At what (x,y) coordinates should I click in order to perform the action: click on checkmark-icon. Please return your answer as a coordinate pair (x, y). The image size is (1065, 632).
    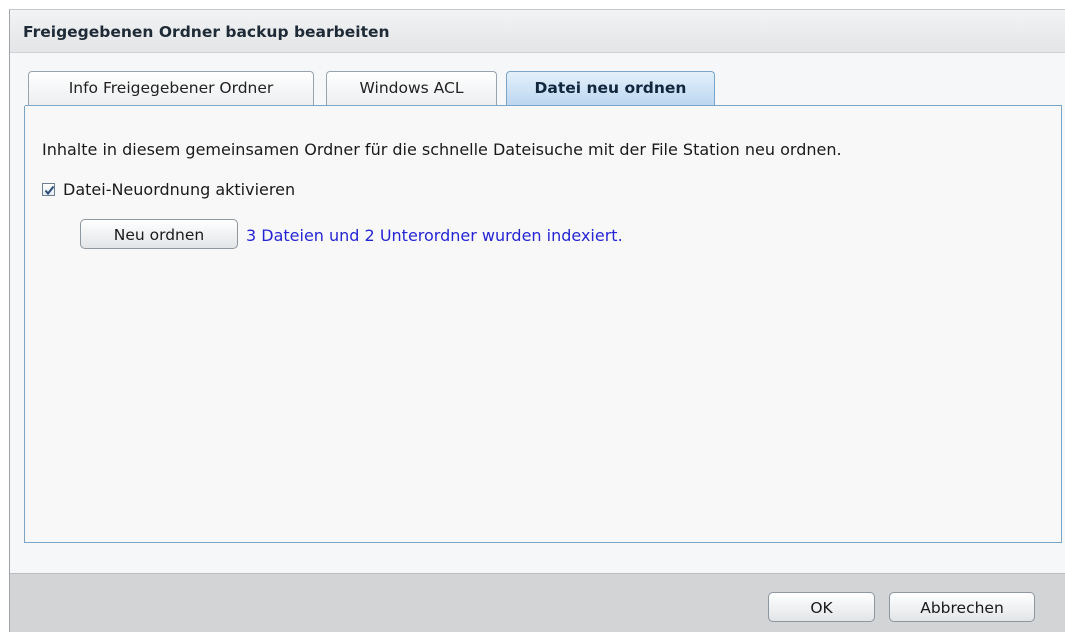
    Looking at the image, I should click on (49, 190).